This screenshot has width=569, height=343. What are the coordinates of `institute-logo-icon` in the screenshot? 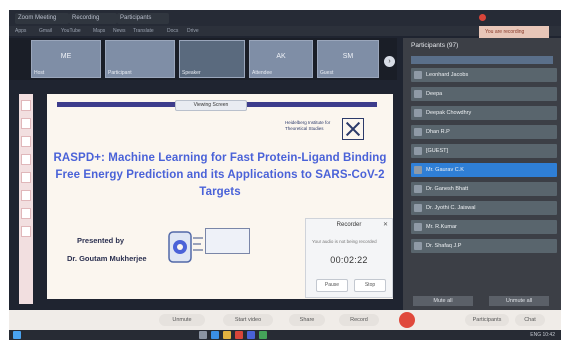 It's located at (353, 129).